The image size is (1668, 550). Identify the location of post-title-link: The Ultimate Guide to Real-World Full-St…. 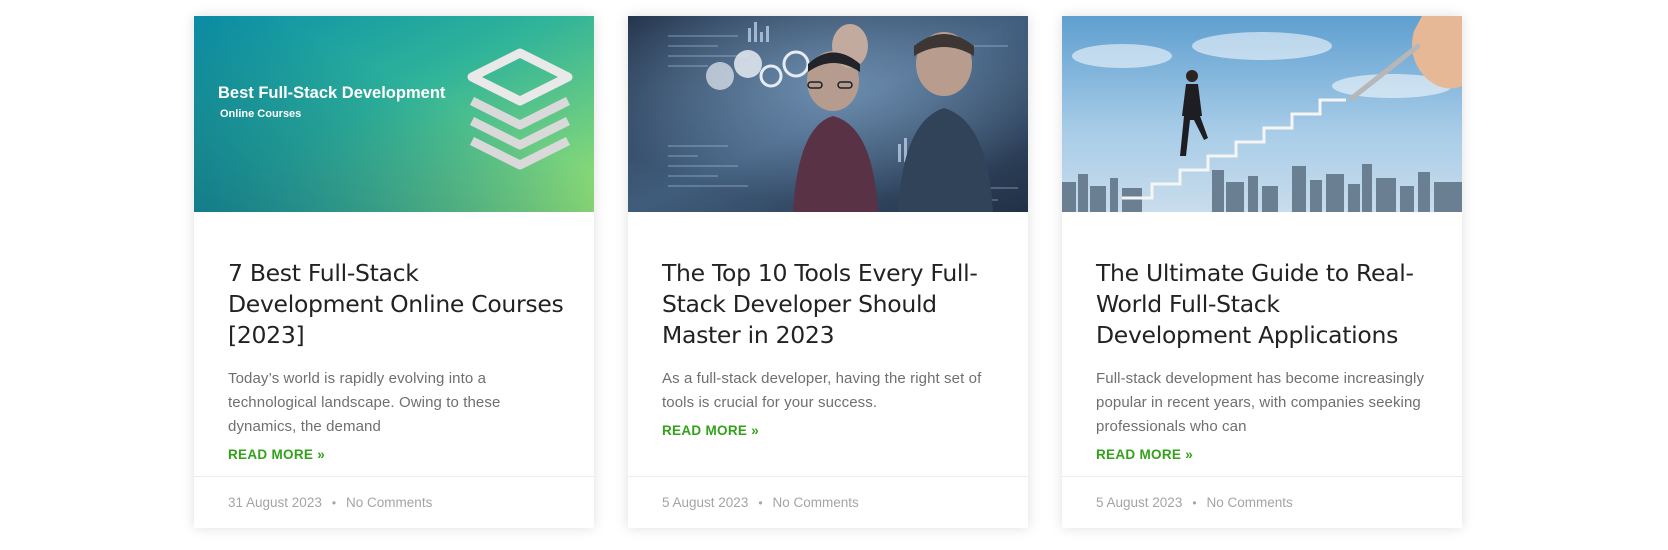
(1255, 304).